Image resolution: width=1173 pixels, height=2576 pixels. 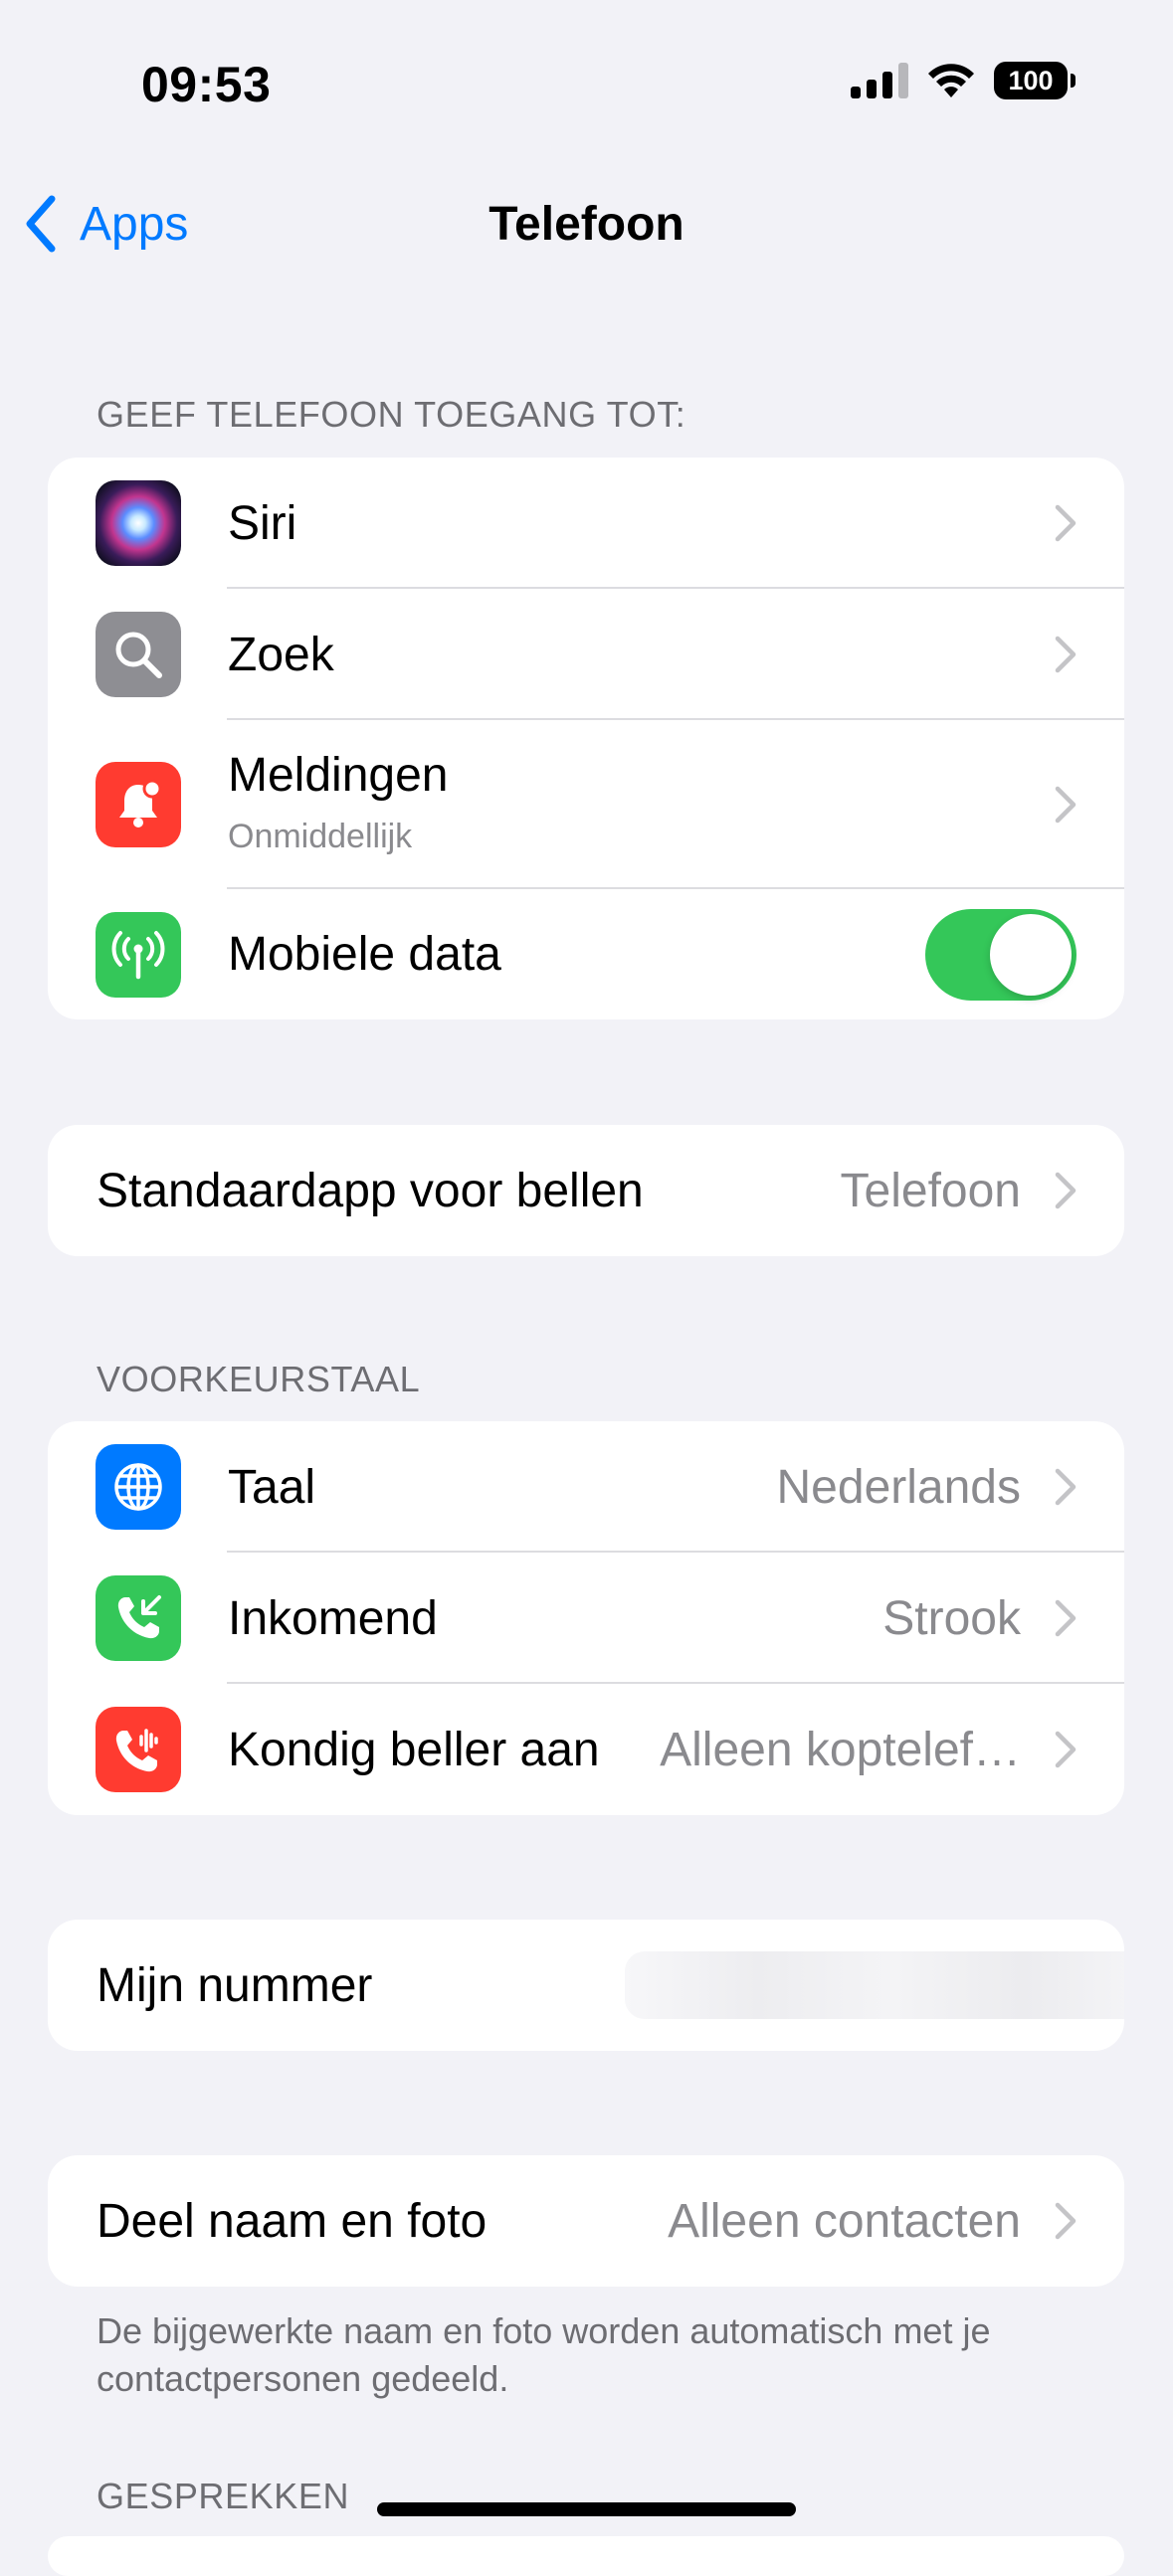 What do you see at coordinates (875, 1985) in the screenshot?
I see `redacted-number` at bounding box center [875, 1985].